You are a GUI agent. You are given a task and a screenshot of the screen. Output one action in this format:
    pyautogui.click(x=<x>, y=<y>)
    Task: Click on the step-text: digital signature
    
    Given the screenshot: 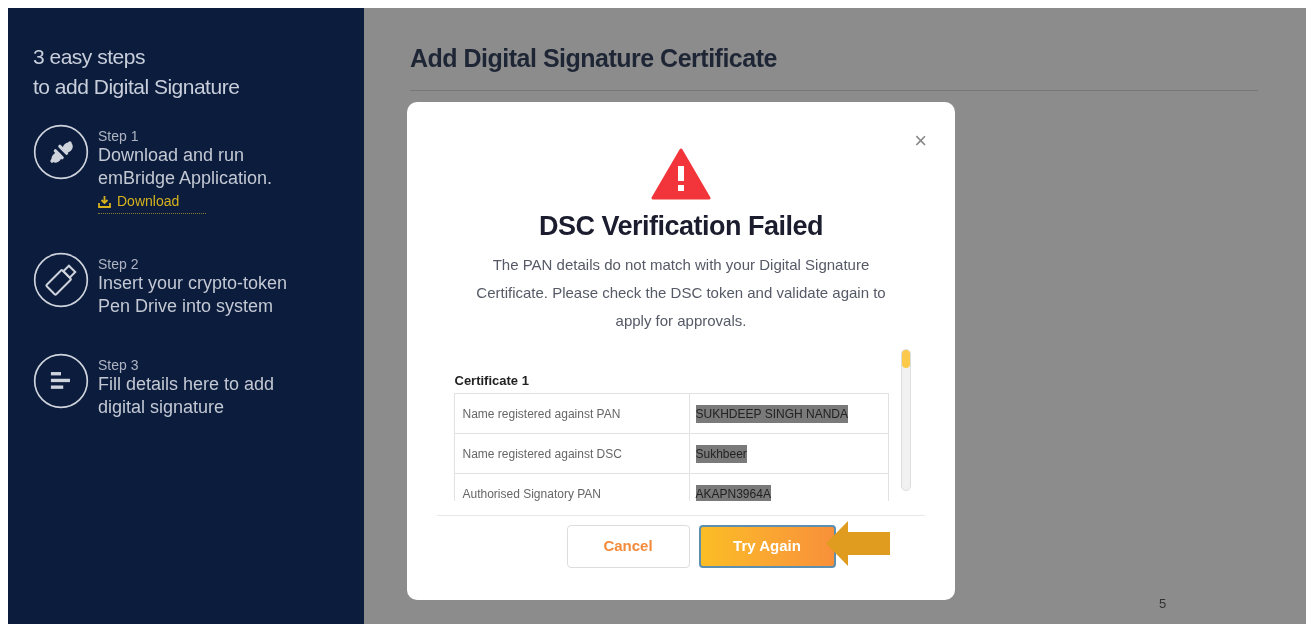 What is the action you would take?
    pyautogui.click(x=162, y=407)
    